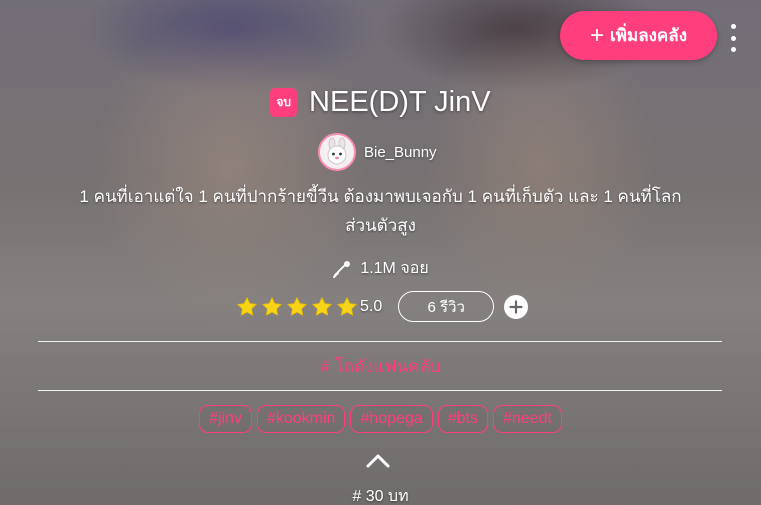 This screenshot has height=505, width=761. What do you see at coordinates (284, 102) in the screenshot?
I see `status-badge: จบ` at bounding box center [284, 102].